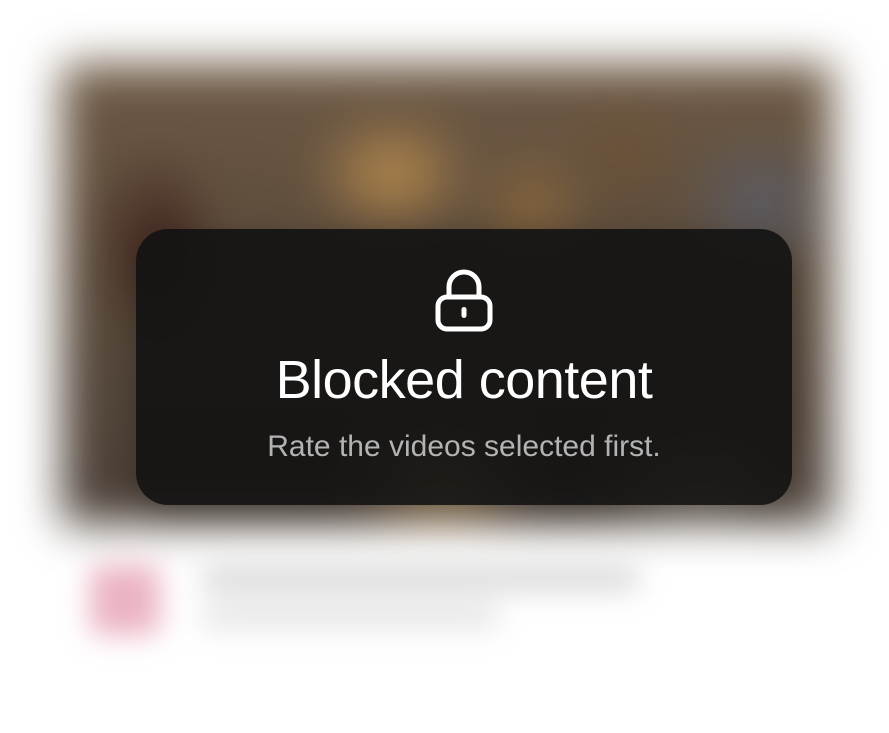 This screenshot has height=733, width=889. What do you see at coordinates (464, 380) in the screenshot?
I see `blocked-content-title: Blocked content` at bounding box center [464, 380].